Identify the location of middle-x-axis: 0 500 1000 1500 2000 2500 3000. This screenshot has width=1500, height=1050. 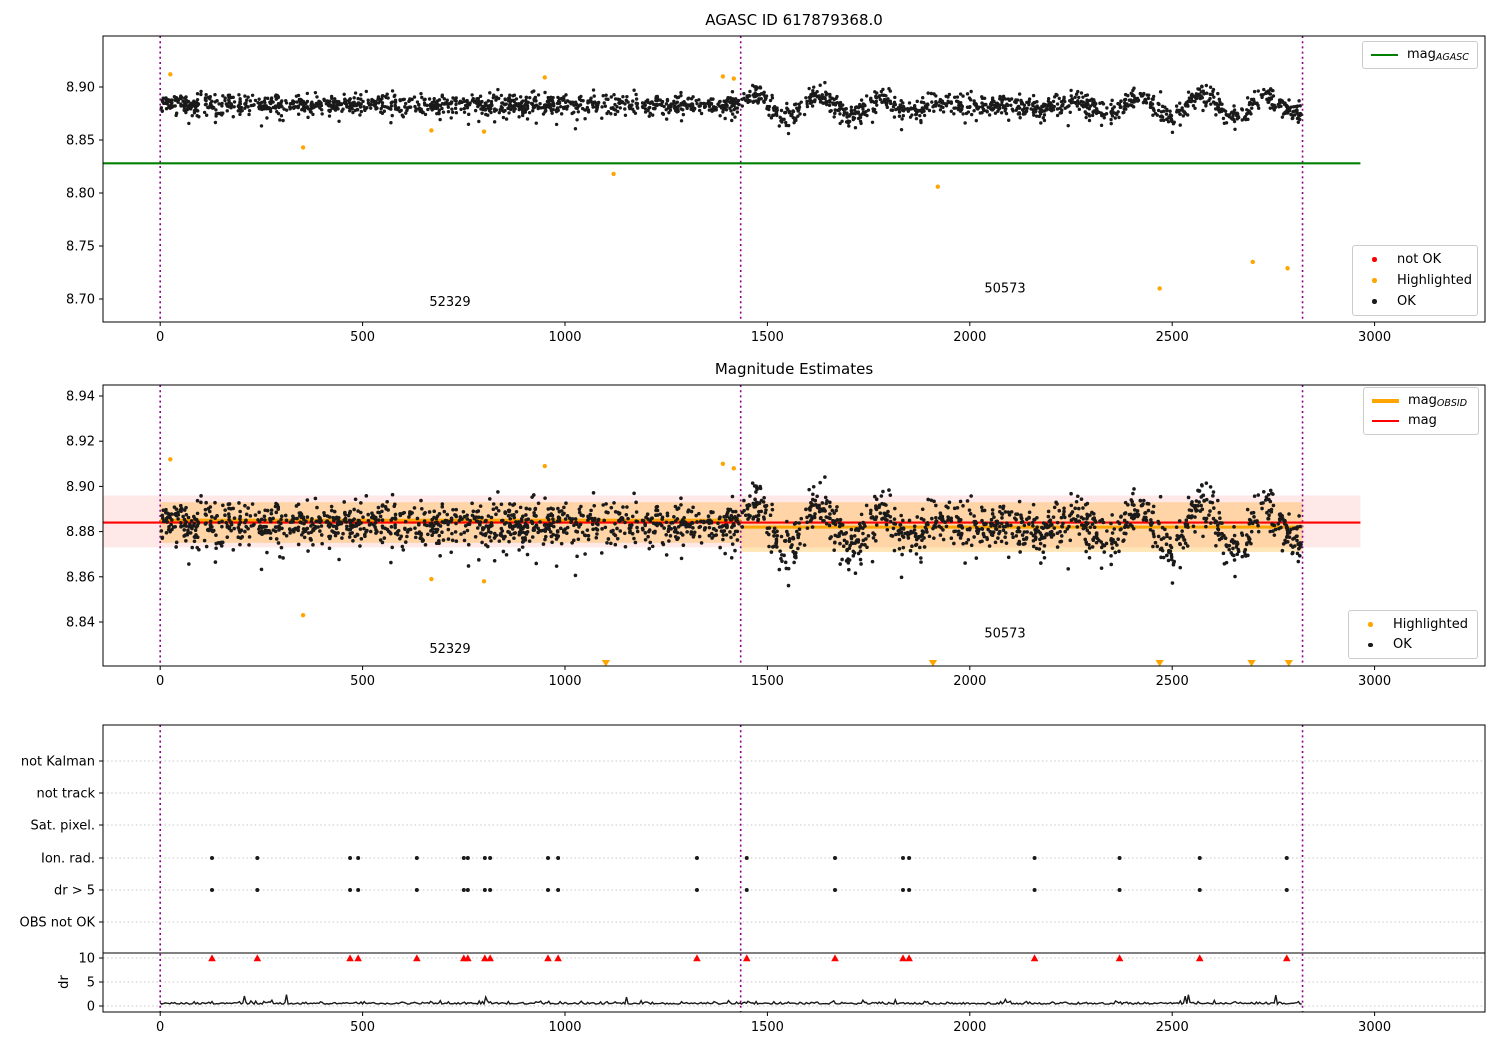
(773, 677).